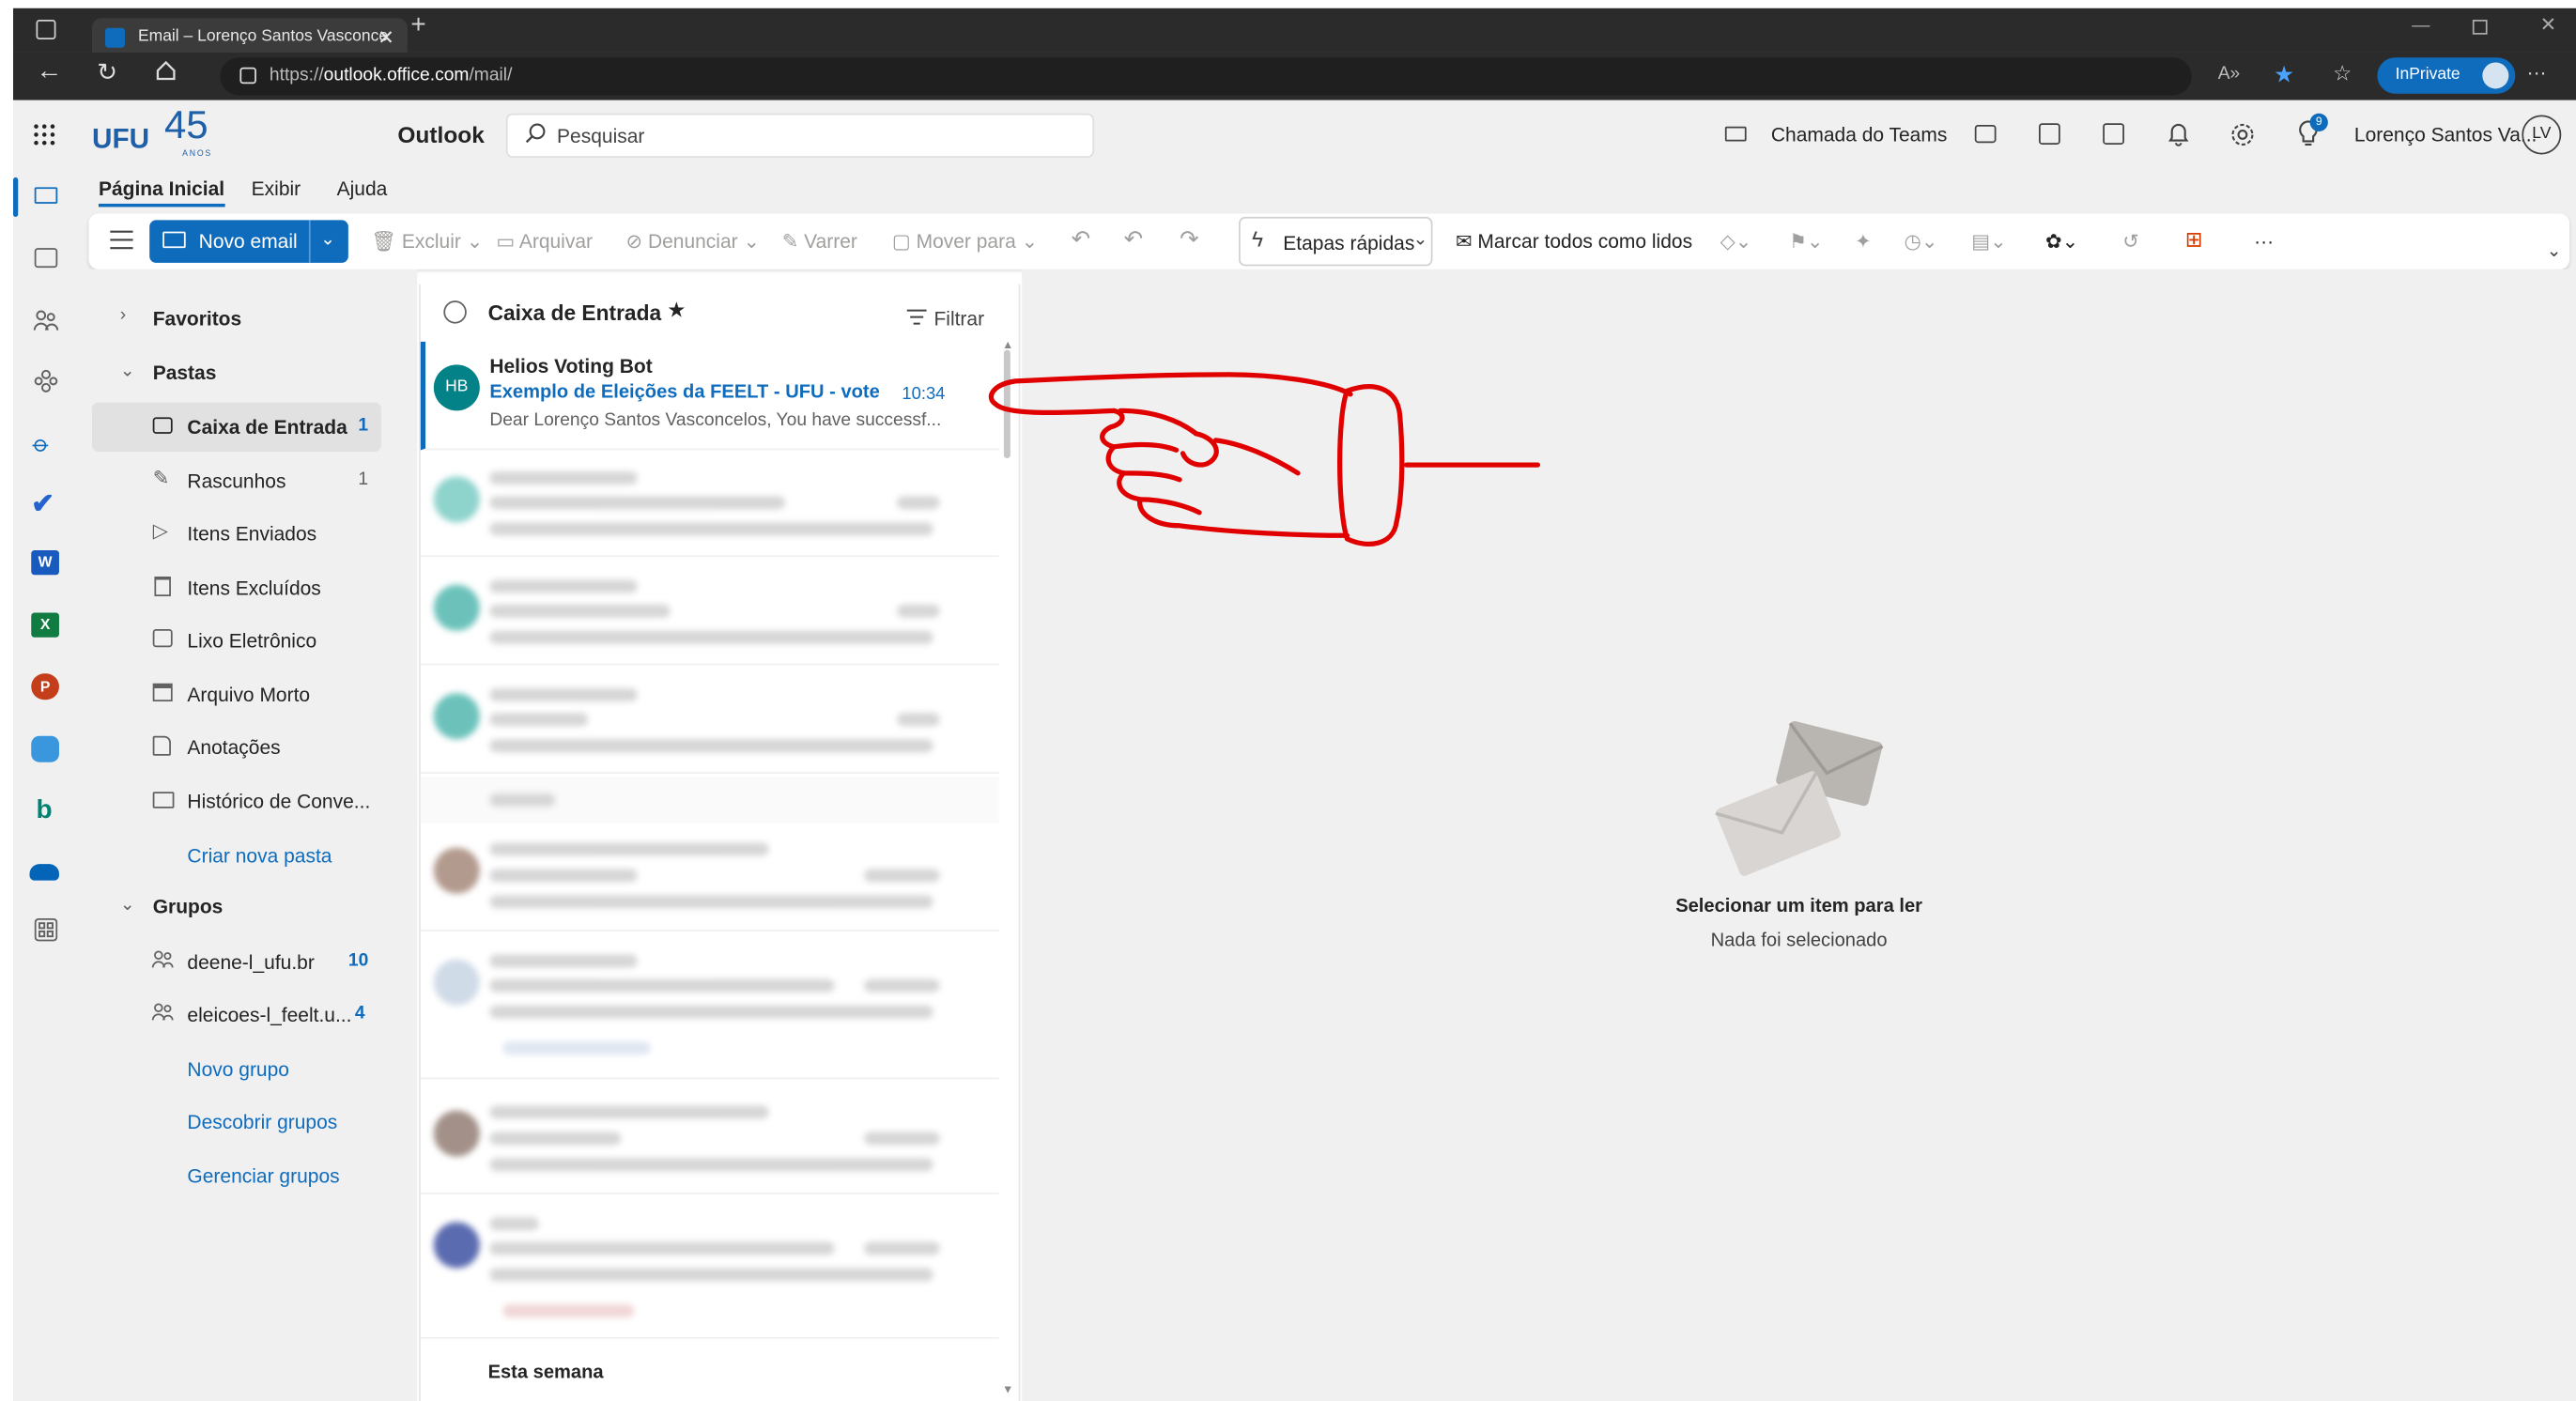  Describe the element at coordinates (327, 239) in the screenshot. I see `new-mail-dropdown-chevron-icon: ⌄` at that location.